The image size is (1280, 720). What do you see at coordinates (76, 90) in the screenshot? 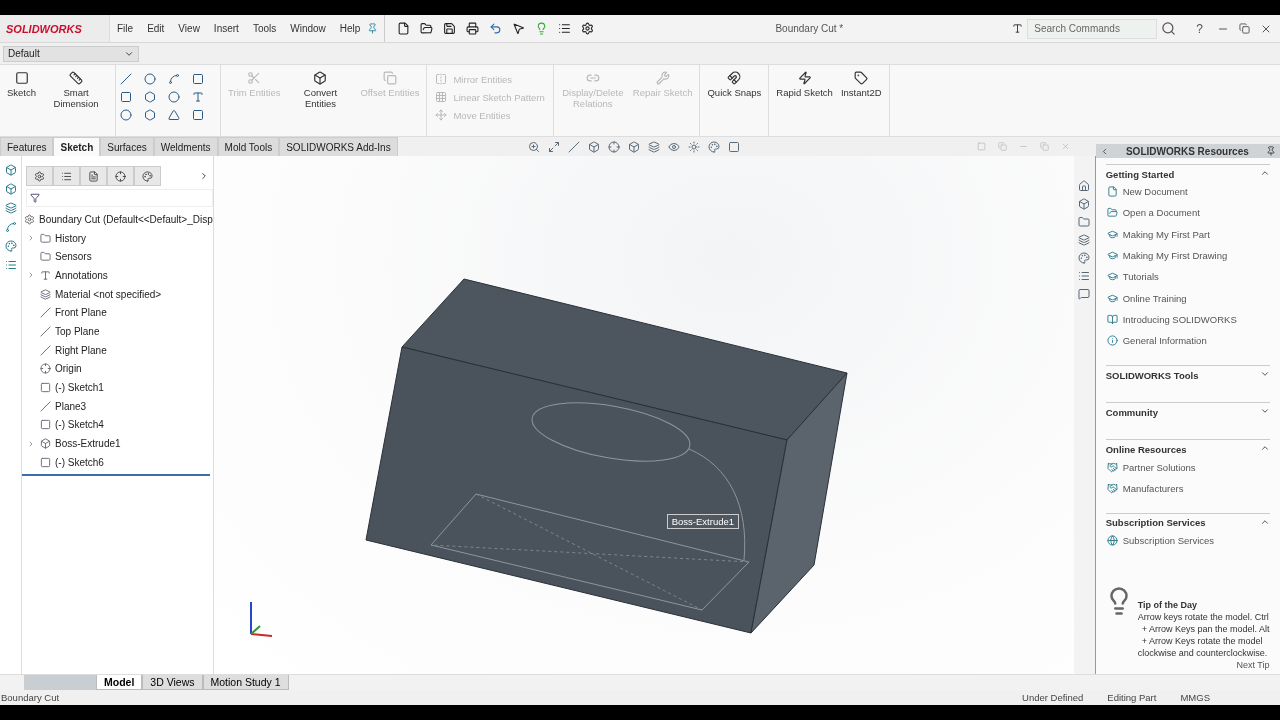
I see `toolbar-button: Smart Dimension` at bounding box center [76, 90].